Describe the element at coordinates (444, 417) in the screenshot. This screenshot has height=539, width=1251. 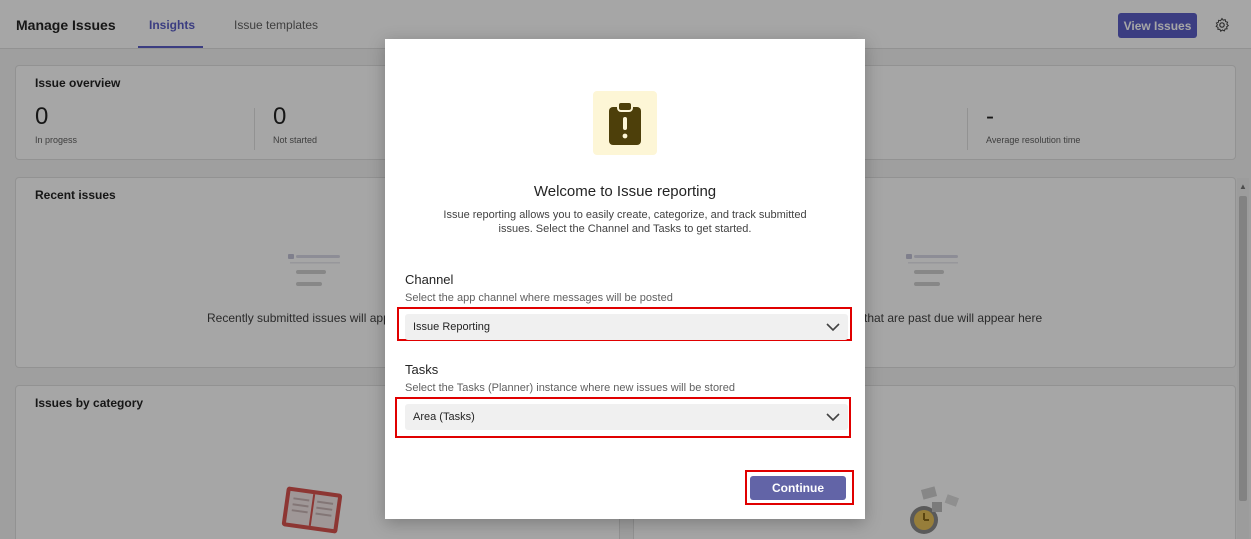
I see `tasks-selected-value: Area (Tasks)` at that location.